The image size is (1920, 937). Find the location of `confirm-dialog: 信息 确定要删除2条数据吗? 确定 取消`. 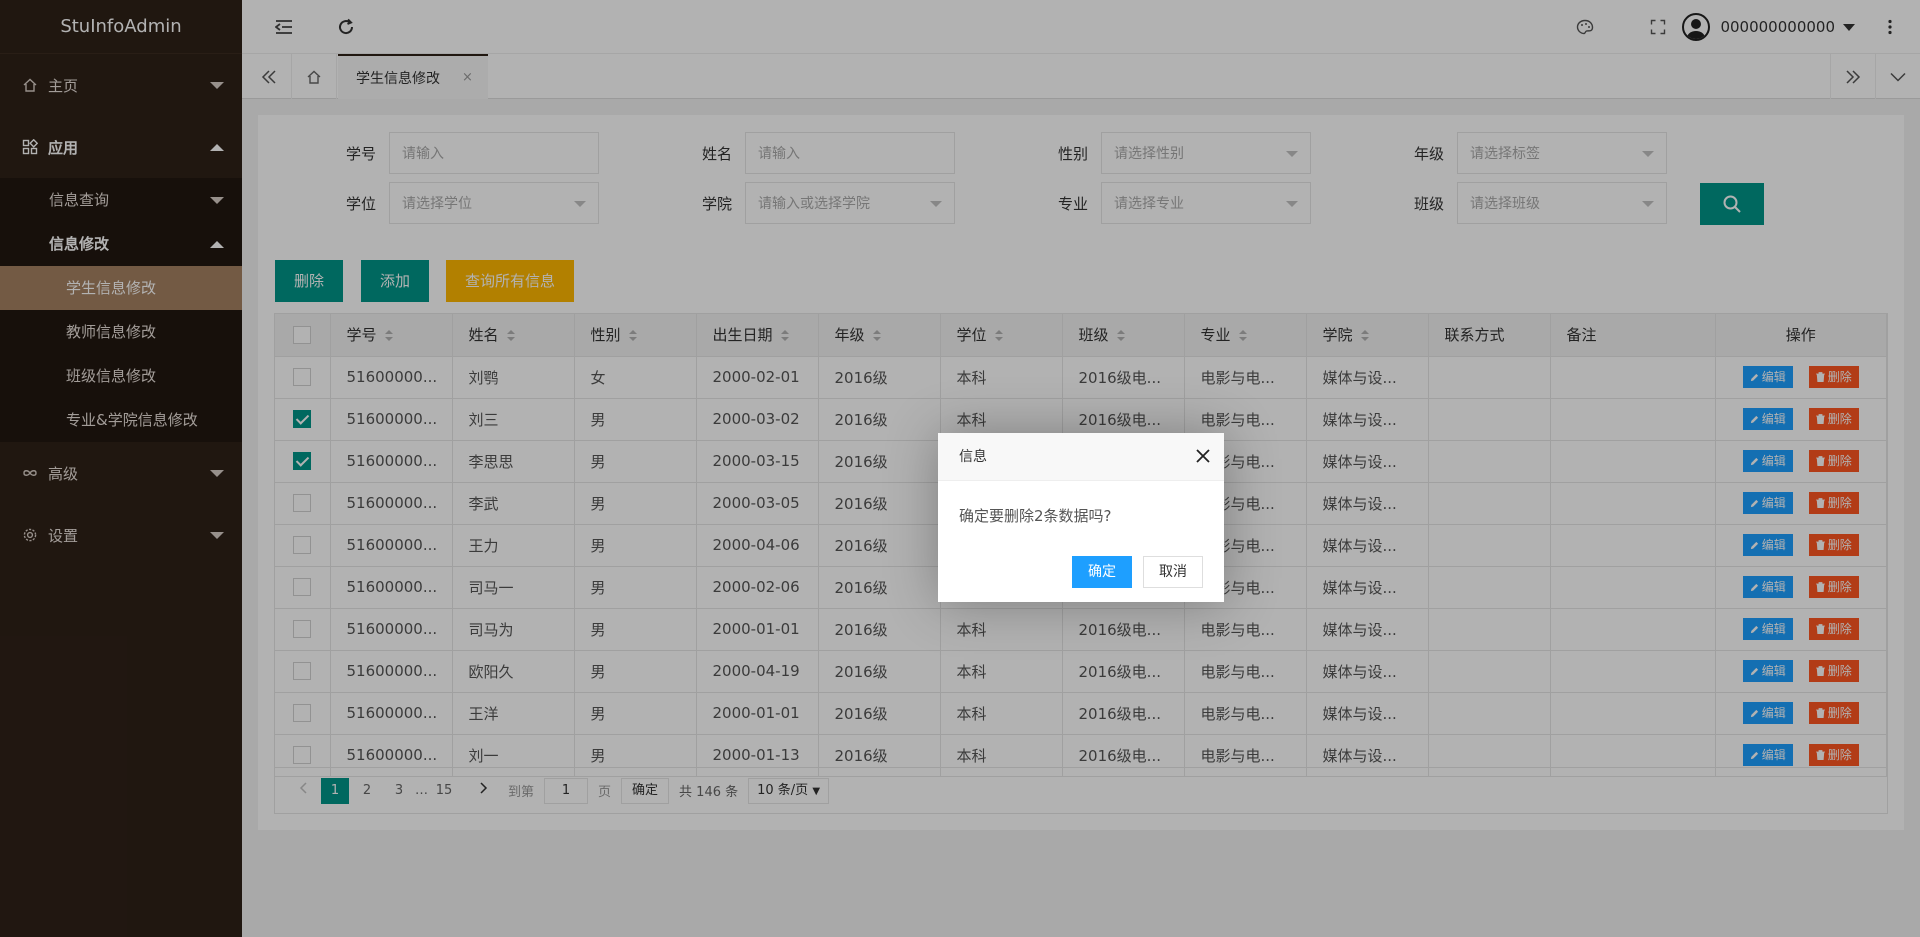

confirm-dialog: 信息 确定要删除2条数据吗? 确定 取消 is located at coordinates (1081, 517).